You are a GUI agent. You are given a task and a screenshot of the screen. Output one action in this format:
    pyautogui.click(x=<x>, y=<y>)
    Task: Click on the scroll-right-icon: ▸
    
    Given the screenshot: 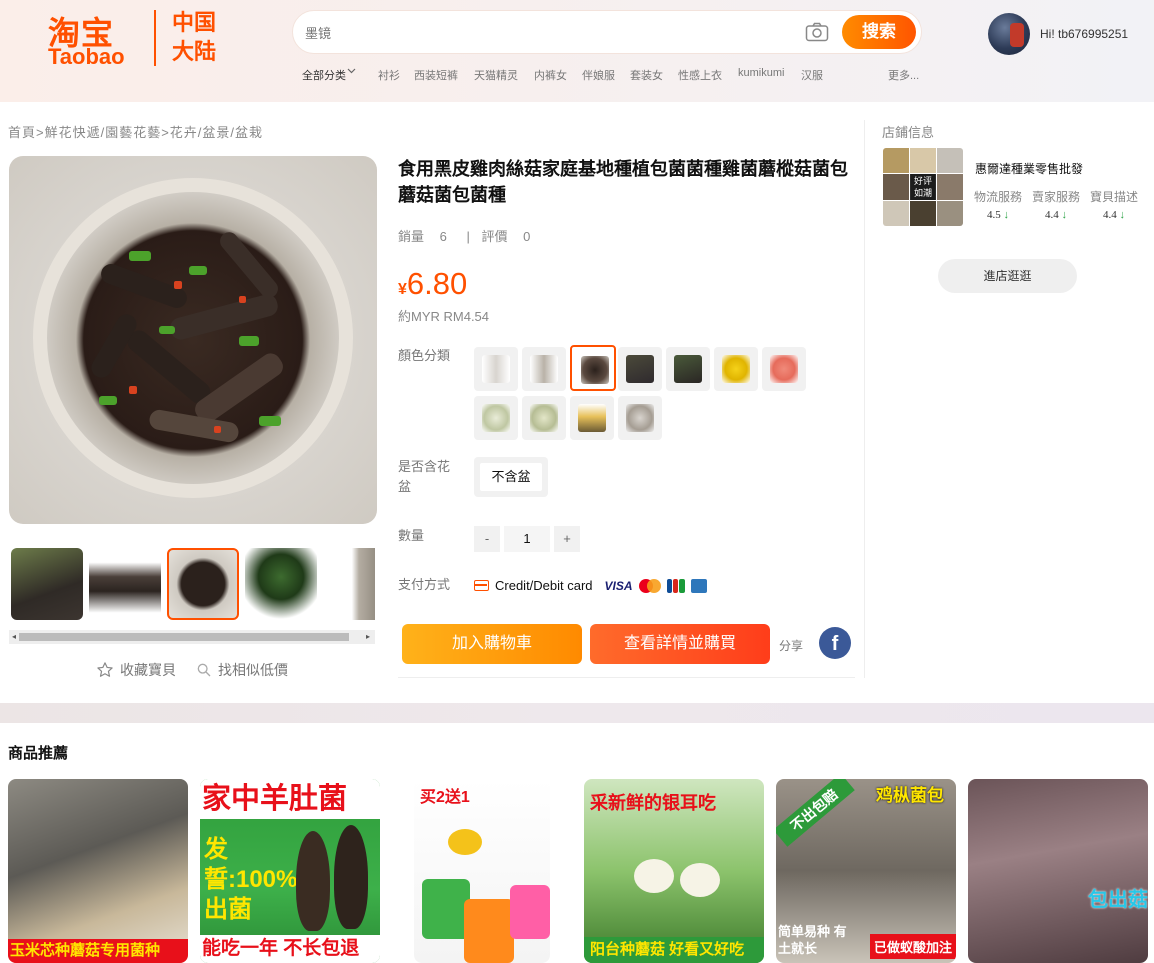 What is the action you would take?
    pyautogui.click(x=368, y=637)
    